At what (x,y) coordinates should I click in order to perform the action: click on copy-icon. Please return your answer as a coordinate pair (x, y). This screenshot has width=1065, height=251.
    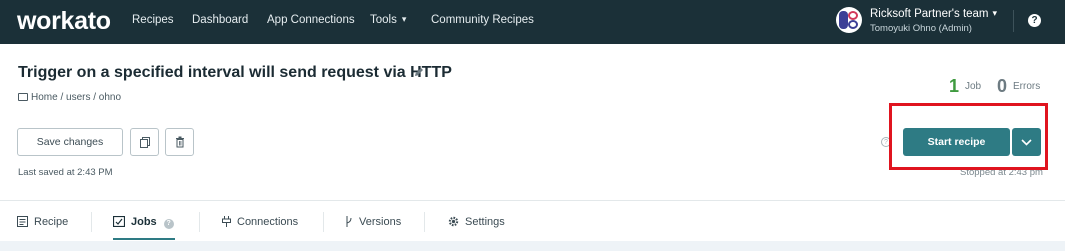
    Looking at the image, I should click on (144, 142).